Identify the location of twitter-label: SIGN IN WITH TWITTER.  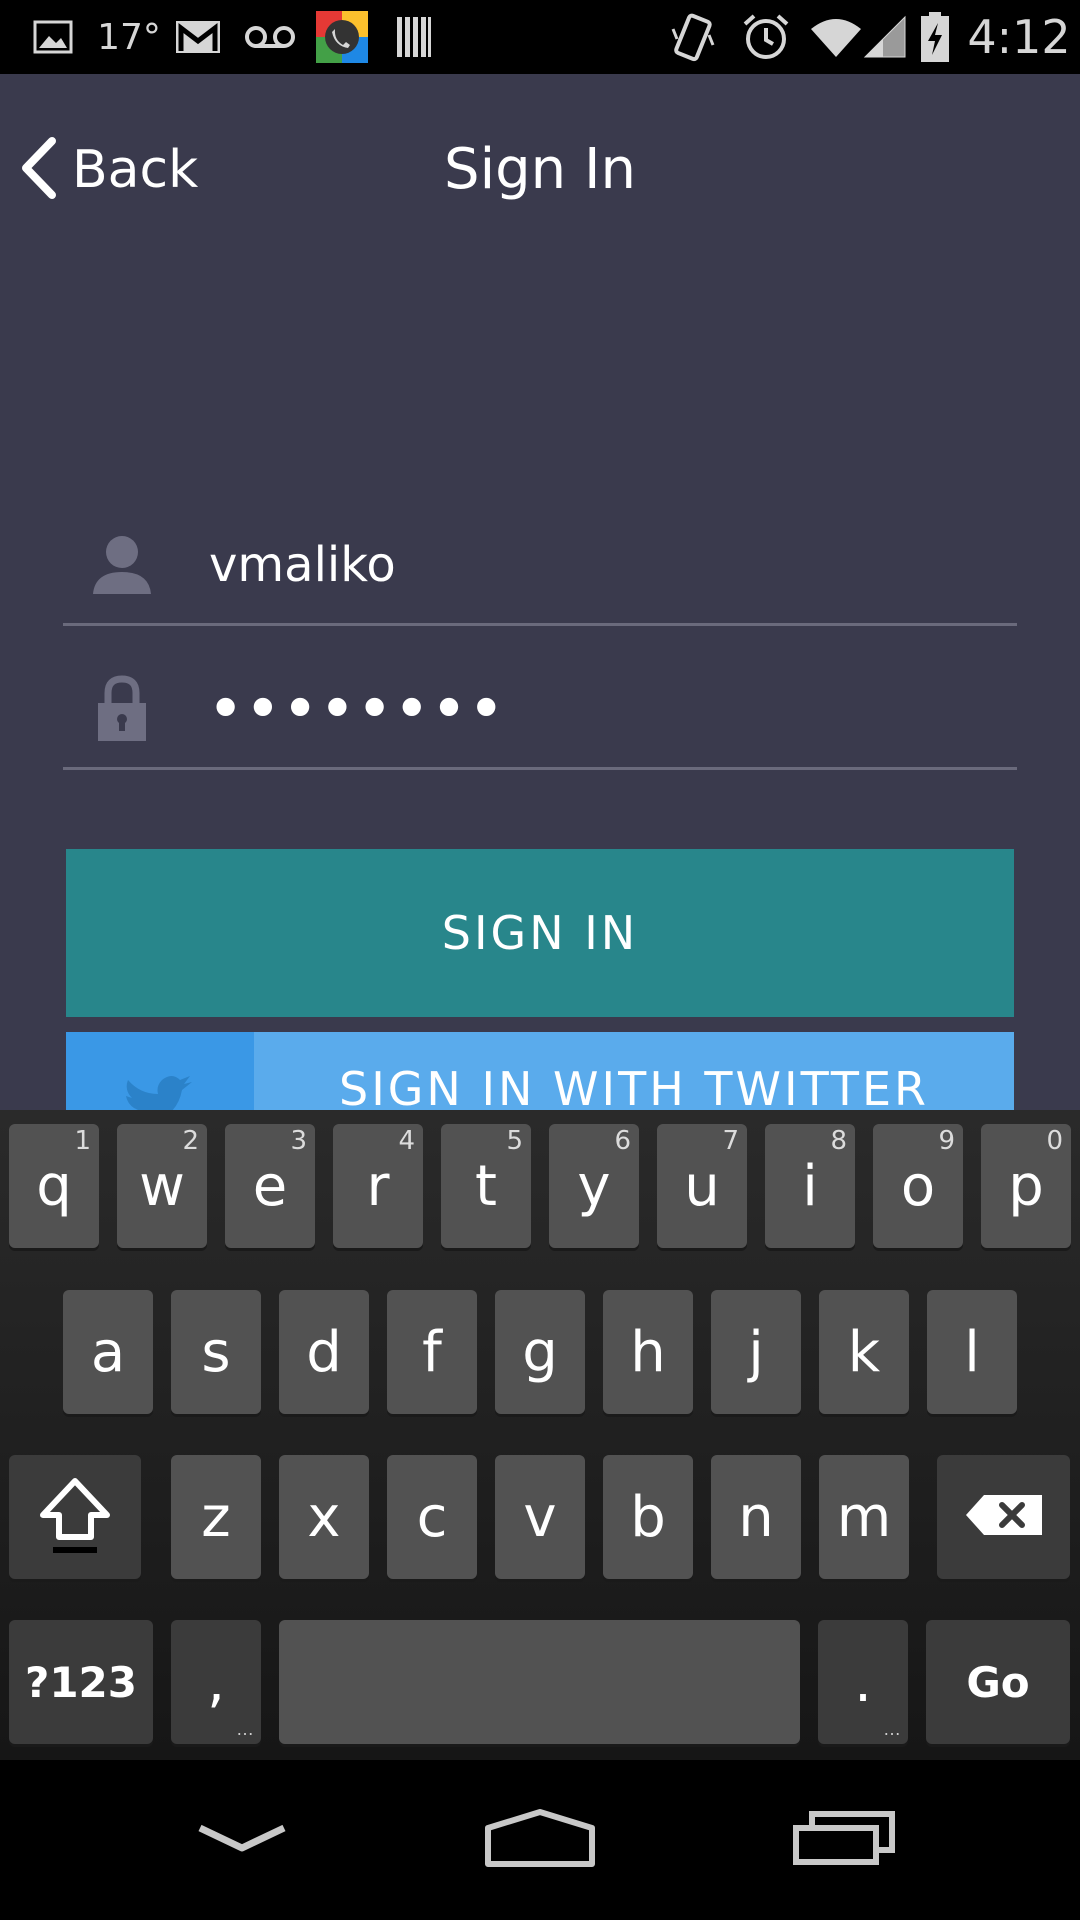
(634, 1086).